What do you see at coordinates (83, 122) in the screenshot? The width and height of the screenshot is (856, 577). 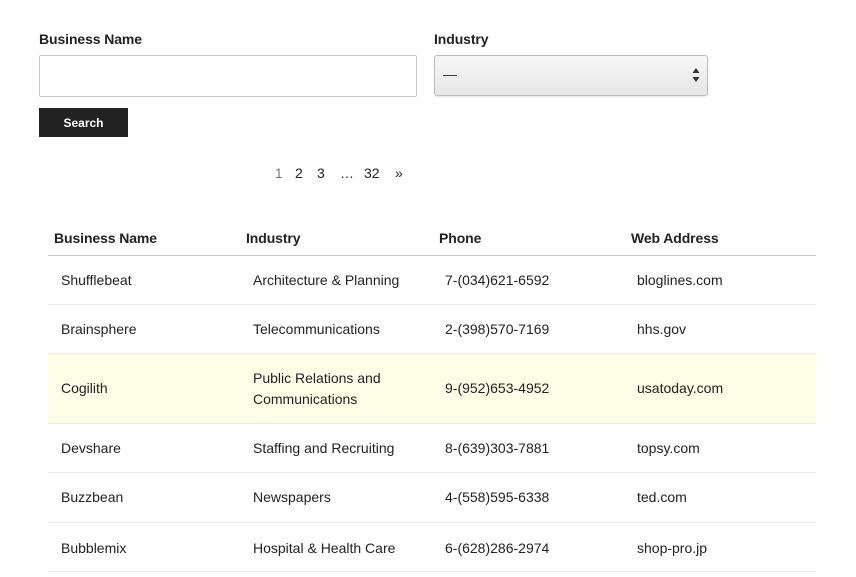 I see `search-button: Search` at bounding box center [83, 122].